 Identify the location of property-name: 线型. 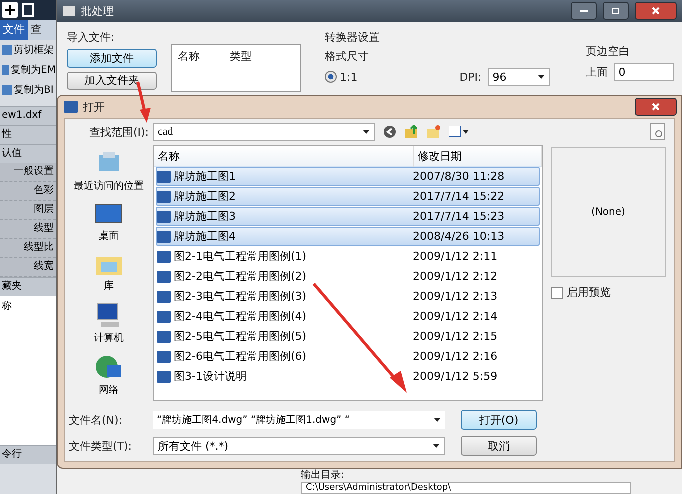
(28, 229).